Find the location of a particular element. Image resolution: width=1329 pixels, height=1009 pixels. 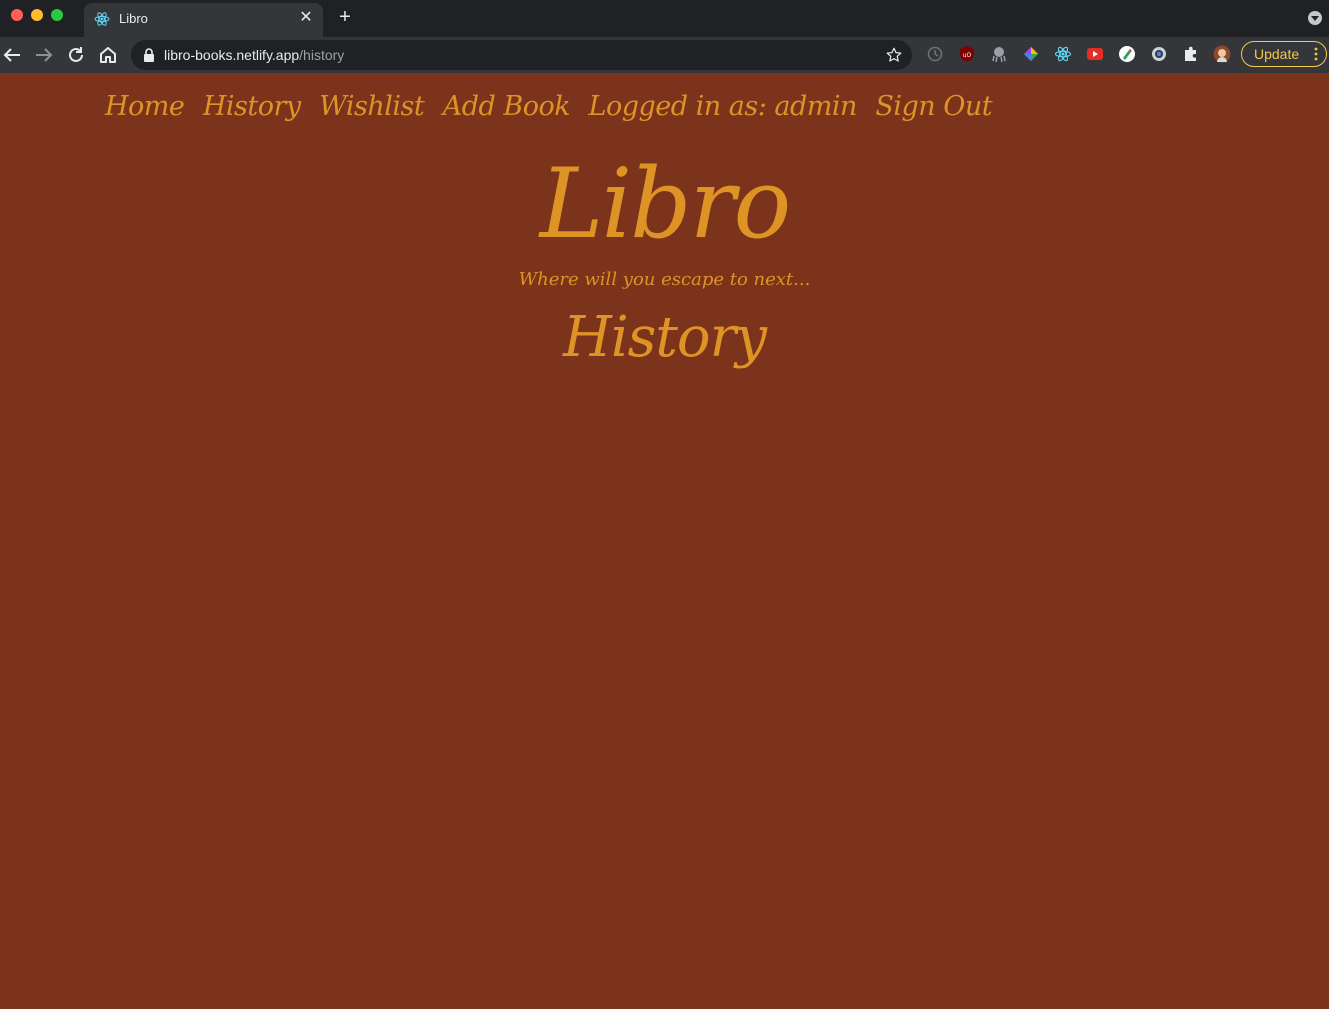

youtube-icon is located at coordinates (1095, 54).